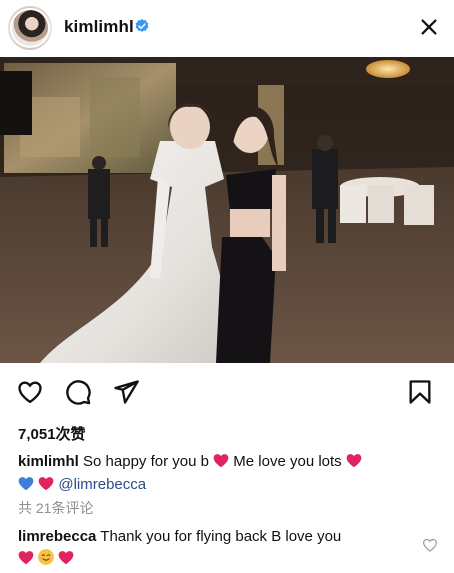 The image size is (454, 573). I want to click on avatar-image, so click(30, 28).